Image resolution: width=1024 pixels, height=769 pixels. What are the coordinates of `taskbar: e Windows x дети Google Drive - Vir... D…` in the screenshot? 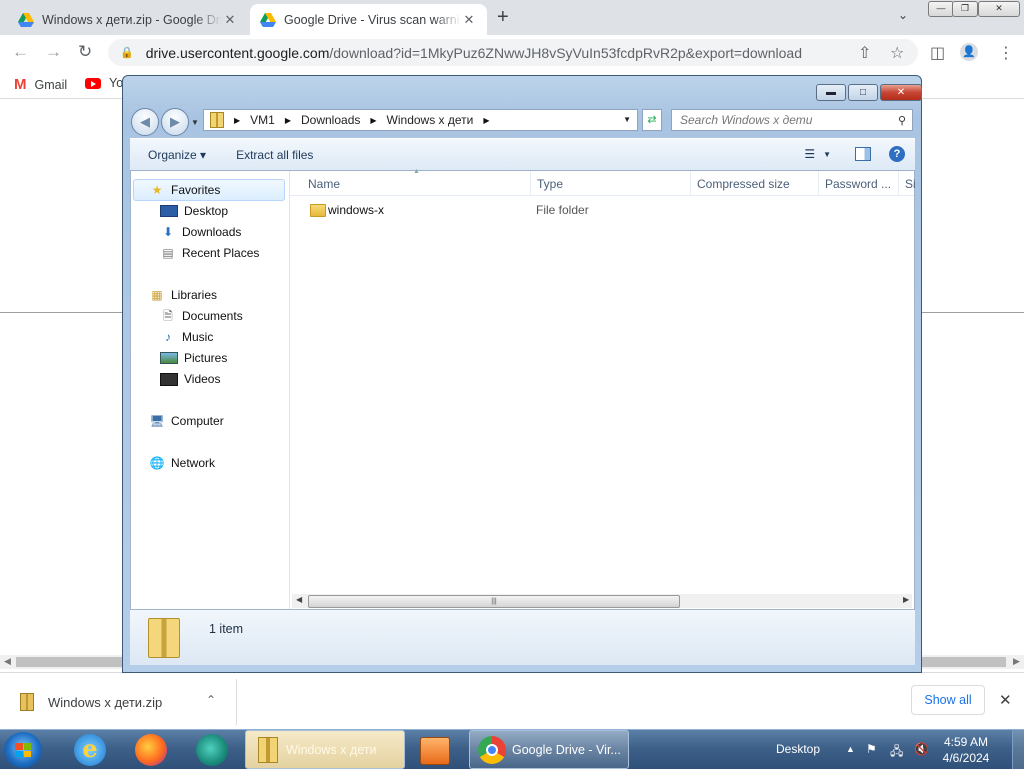 It's located at (512, 749).